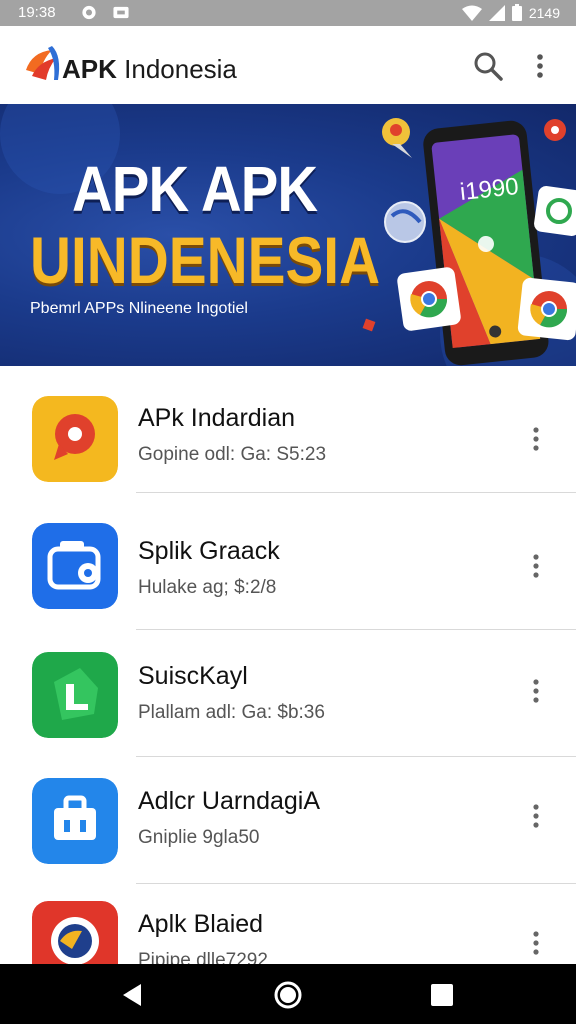  Describe the element at coordinates (288, 65) in the screenshot. I see `app-bar: APK Indonesia` at that location.